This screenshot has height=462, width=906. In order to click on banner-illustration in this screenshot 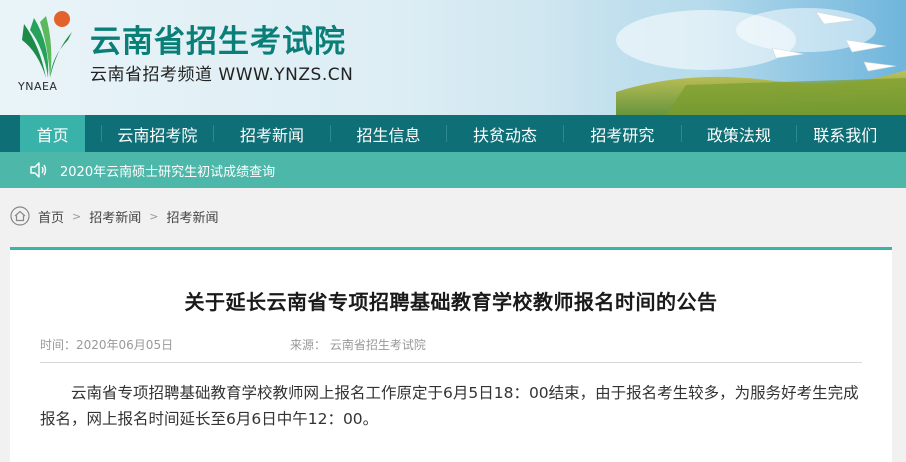, I will do `click(696, 57)`.